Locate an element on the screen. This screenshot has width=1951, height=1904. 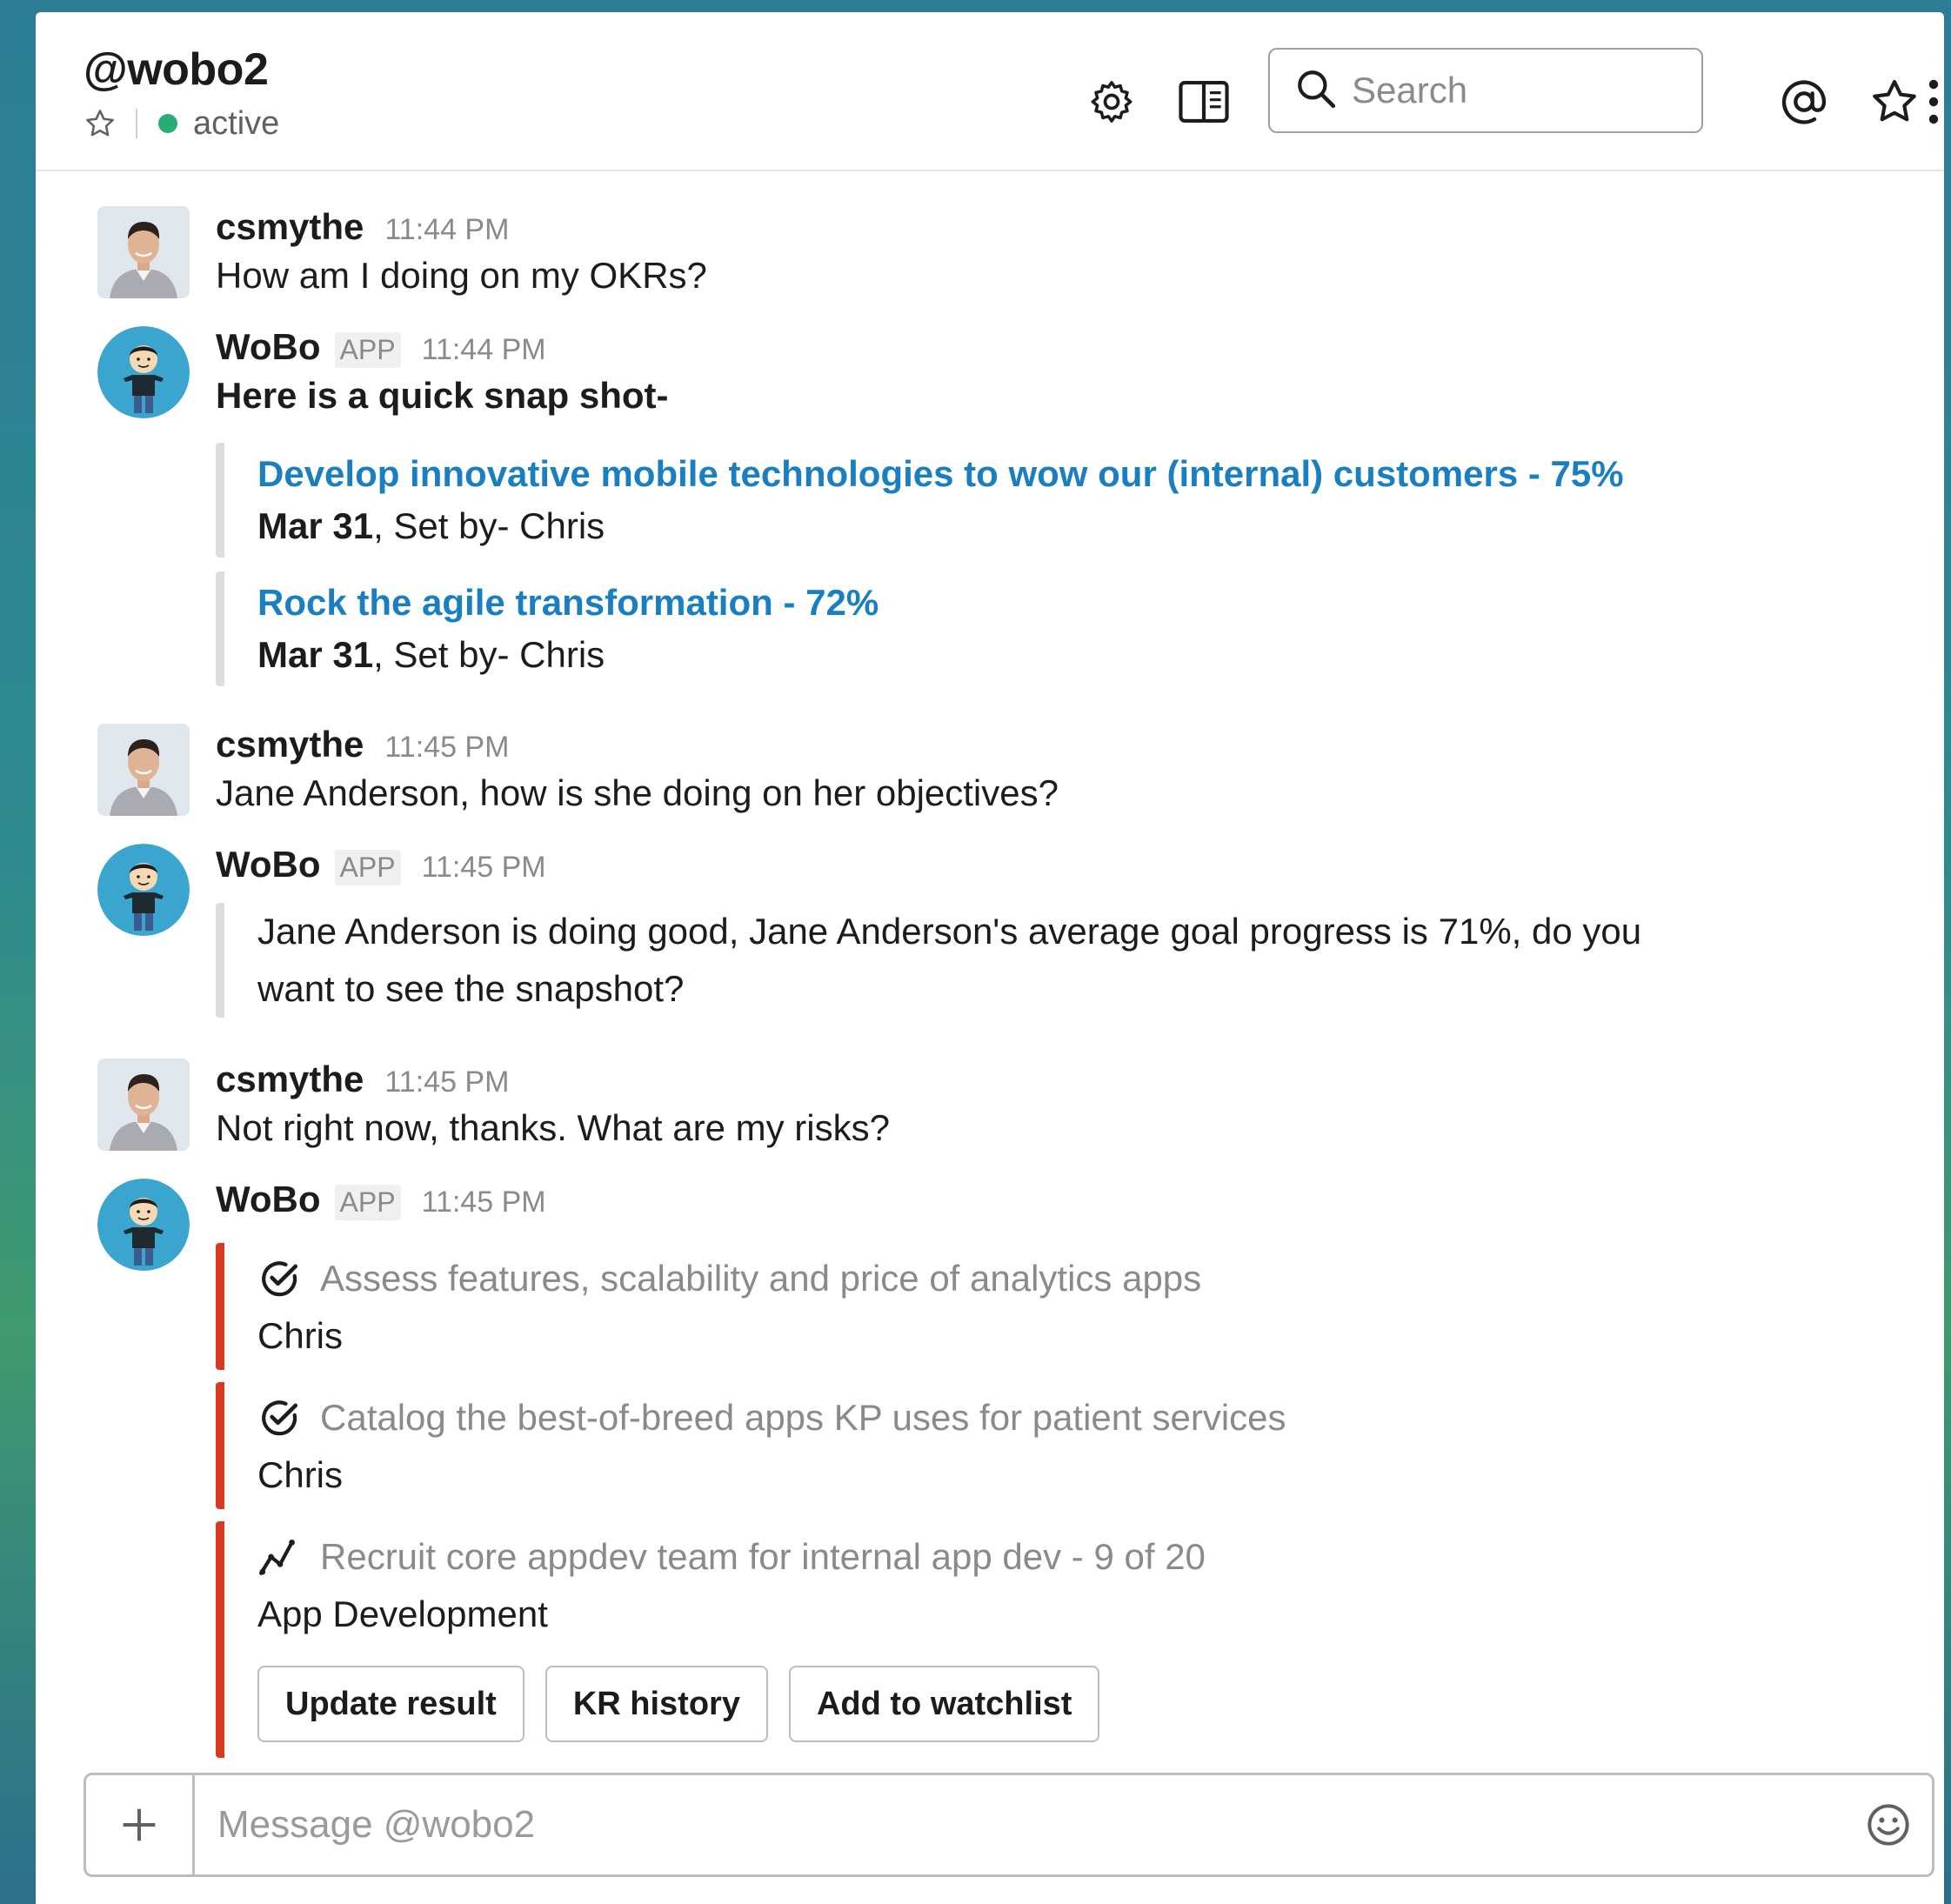
okr-link: Rock the agile transformation - 72% is located at coordinates (568, 603).